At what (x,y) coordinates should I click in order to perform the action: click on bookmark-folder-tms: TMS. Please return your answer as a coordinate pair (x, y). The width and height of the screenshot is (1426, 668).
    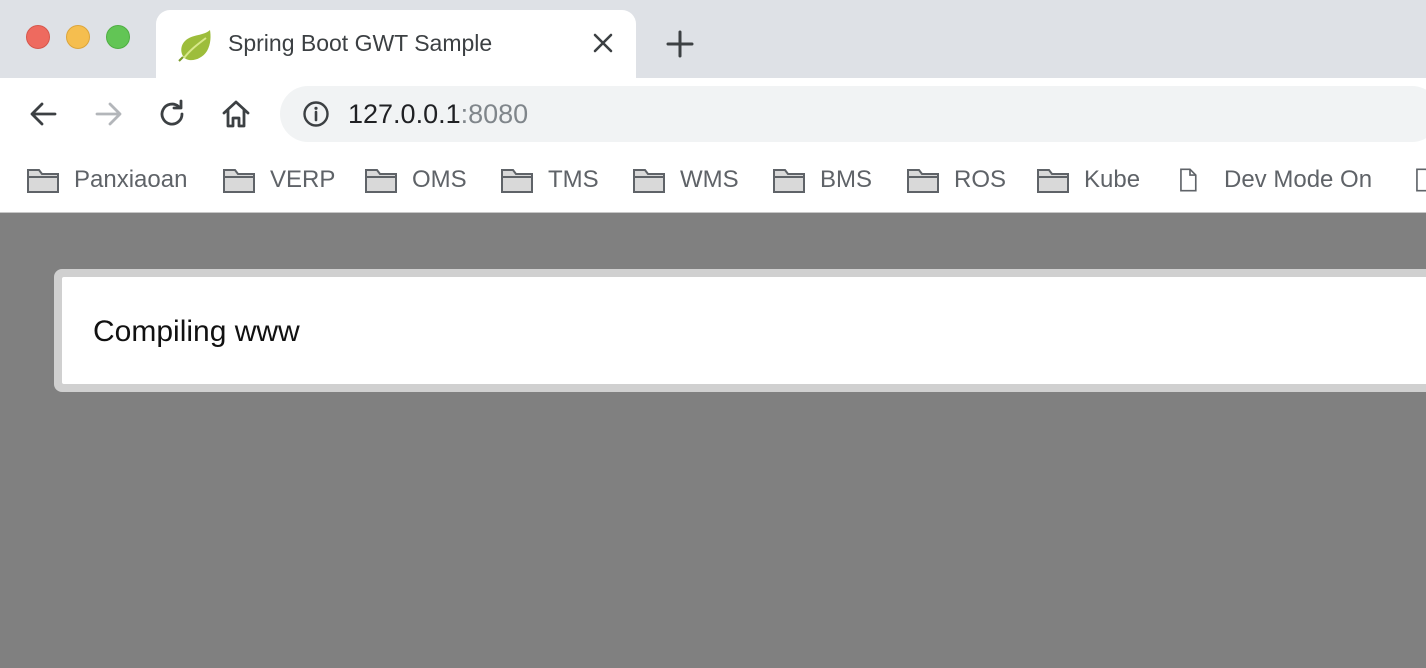
    Looking at the image, I should click on (549, 180).